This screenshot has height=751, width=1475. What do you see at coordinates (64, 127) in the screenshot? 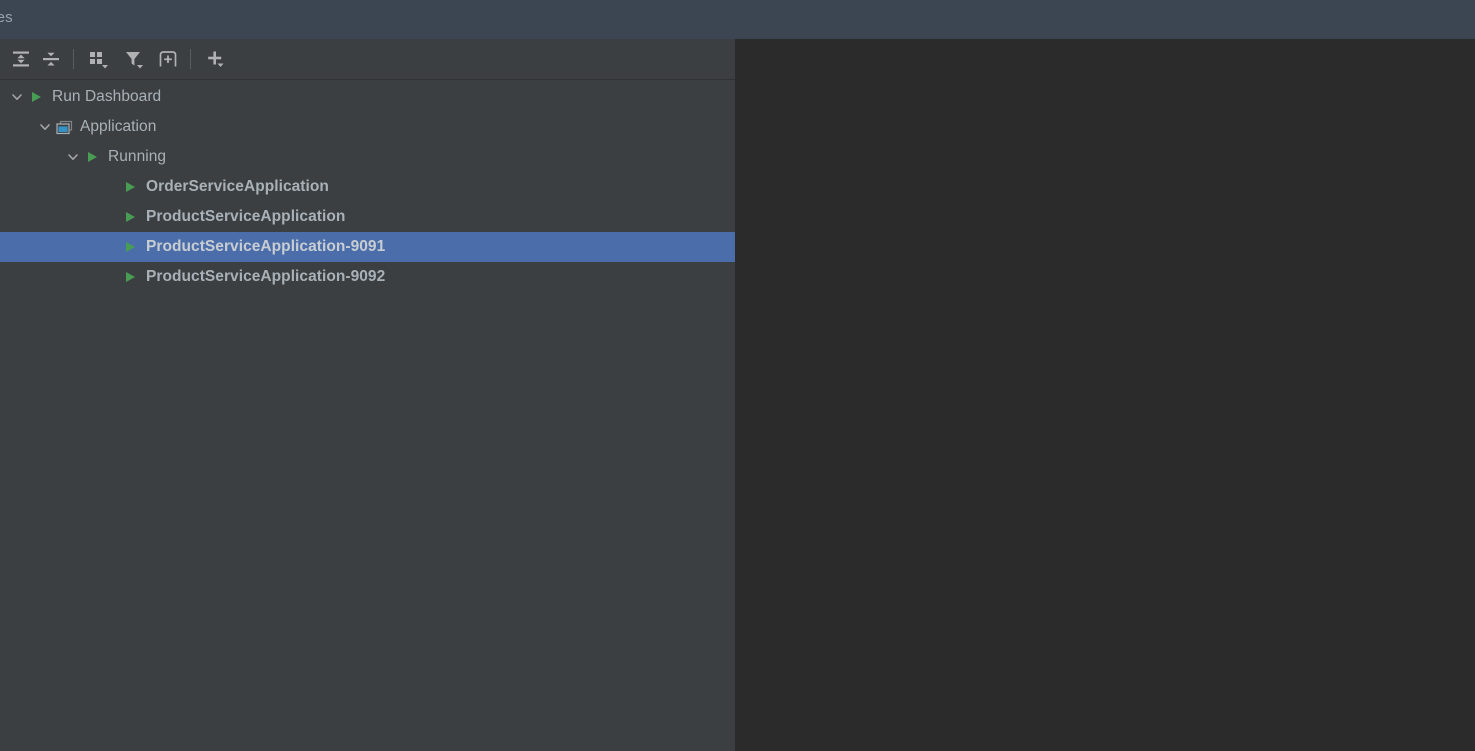
I see `application-window-icon` at bounding box center [64, 127].